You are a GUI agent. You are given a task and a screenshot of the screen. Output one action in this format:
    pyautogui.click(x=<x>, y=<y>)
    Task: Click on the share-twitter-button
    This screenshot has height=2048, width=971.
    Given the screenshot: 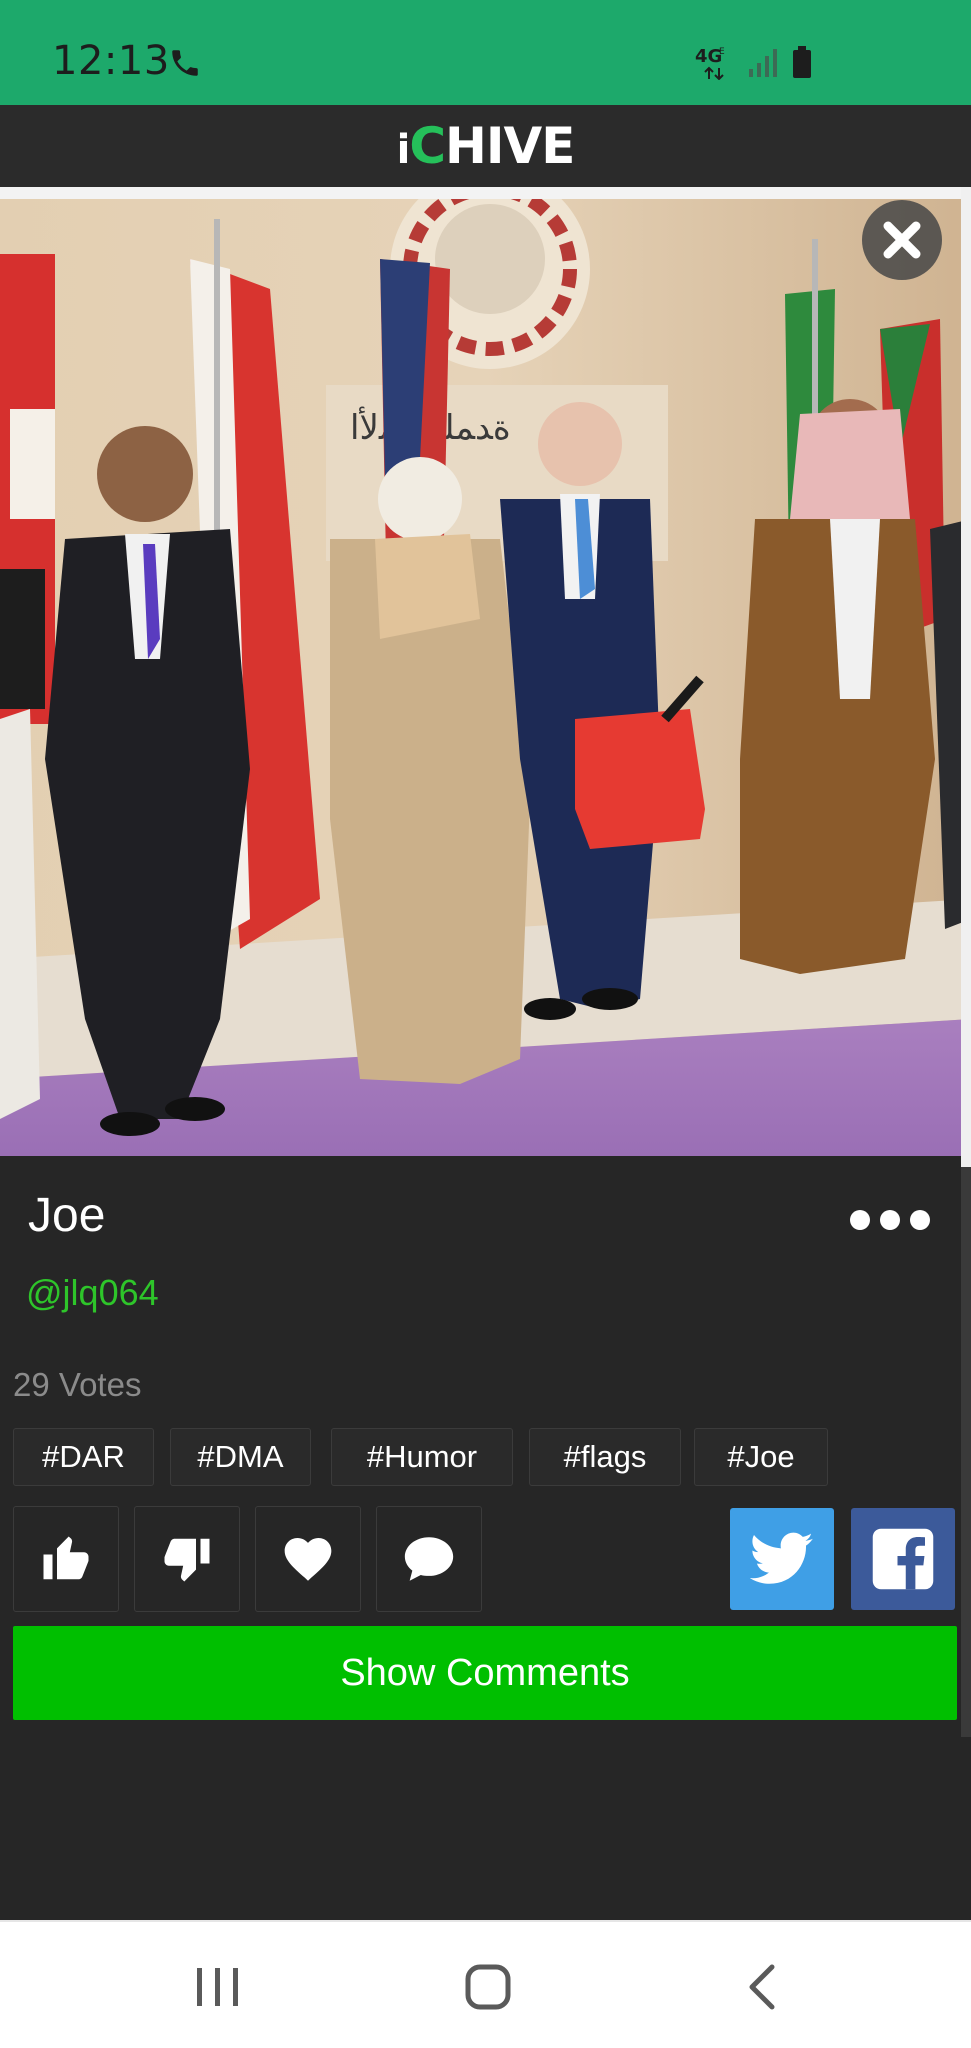 What is the action you would take?
    pyautogui.click(x=782, y=1559)
    